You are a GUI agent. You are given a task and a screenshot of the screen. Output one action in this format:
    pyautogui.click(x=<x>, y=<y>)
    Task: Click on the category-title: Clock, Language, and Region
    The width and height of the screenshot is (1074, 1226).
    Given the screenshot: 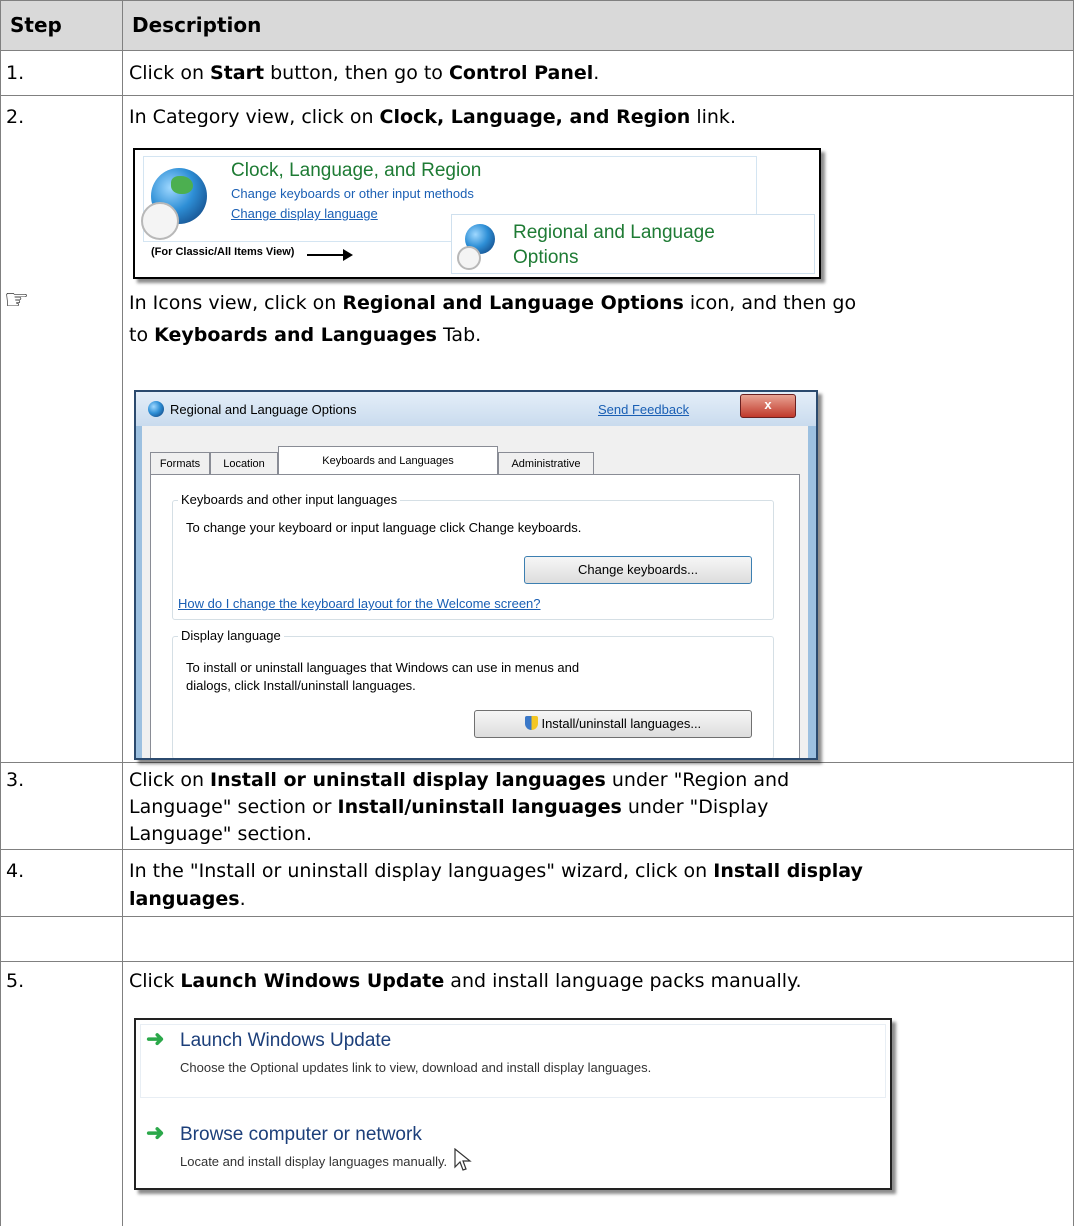 What is the action you would take?
    pyautogui.click(x=356, y=170)
    